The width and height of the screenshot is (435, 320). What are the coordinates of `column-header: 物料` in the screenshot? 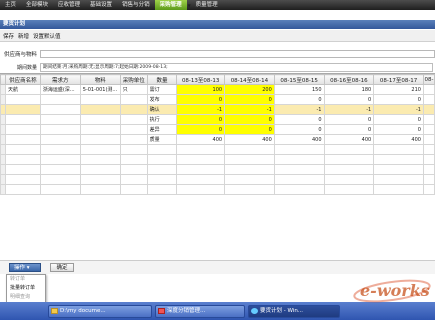 It's located at (100, 79).